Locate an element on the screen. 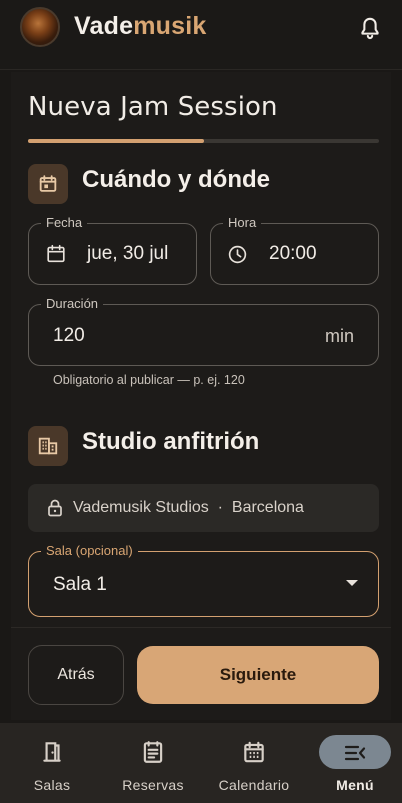 This screenshot has width=402, height=803. bottom-nav: Salas Reservas Calendario Menú is located at coordinates (201, 763).